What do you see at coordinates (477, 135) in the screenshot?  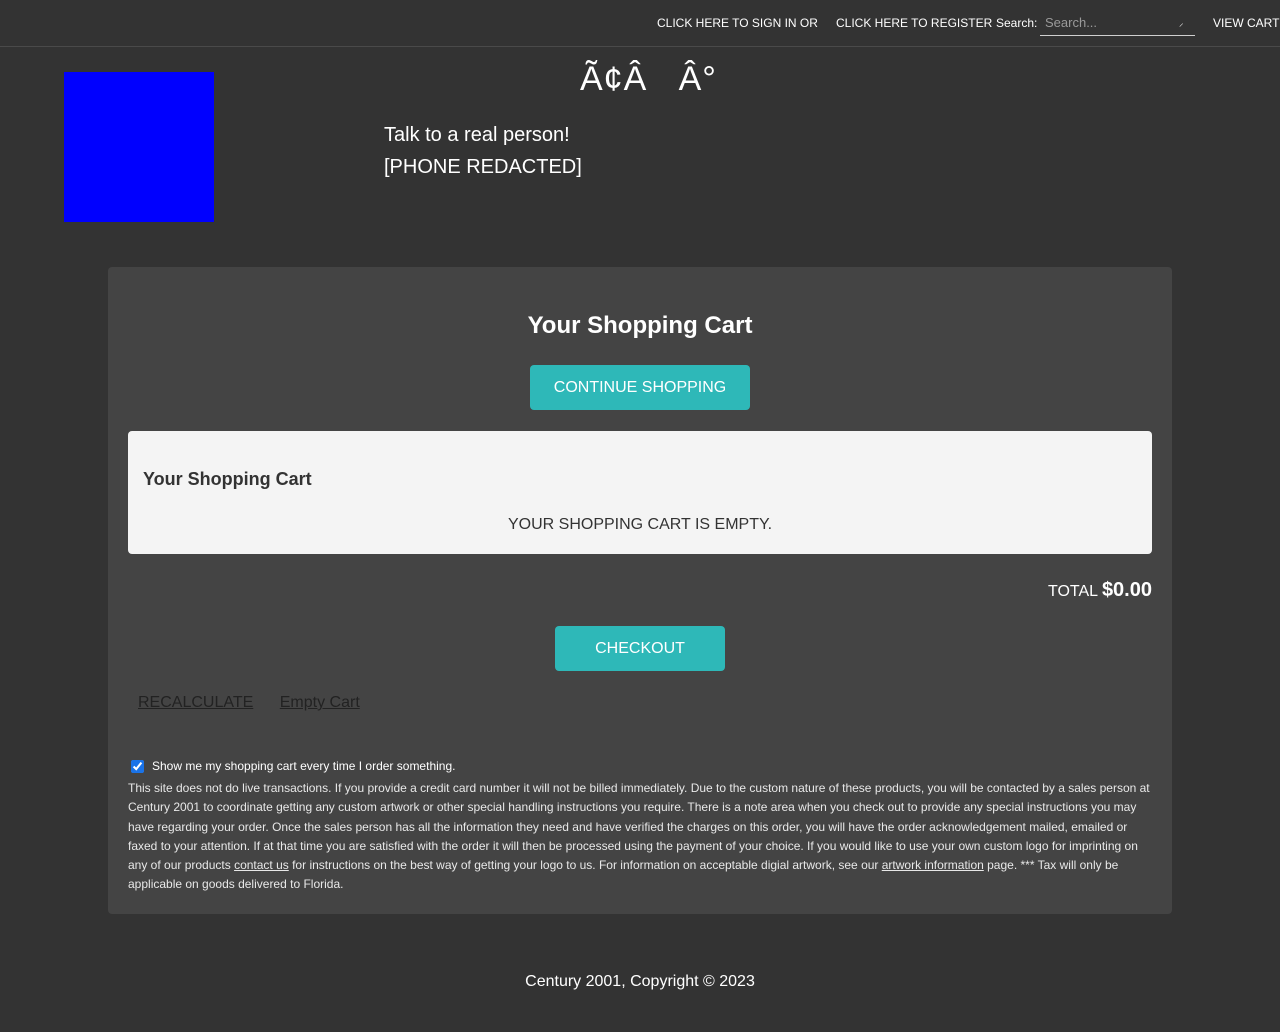 I see `talk-line: Talk to a real person!` at bounding box center [477, 135].